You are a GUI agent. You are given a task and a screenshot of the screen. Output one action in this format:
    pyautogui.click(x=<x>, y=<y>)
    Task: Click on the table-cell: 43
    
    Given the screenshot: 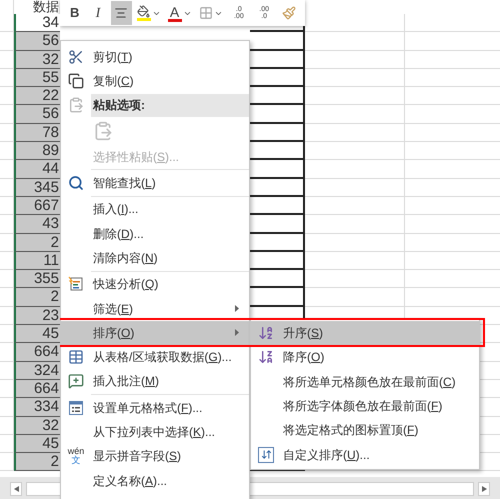 What is the action you would take?
    pyautogui.click(x=37, y=224)
    